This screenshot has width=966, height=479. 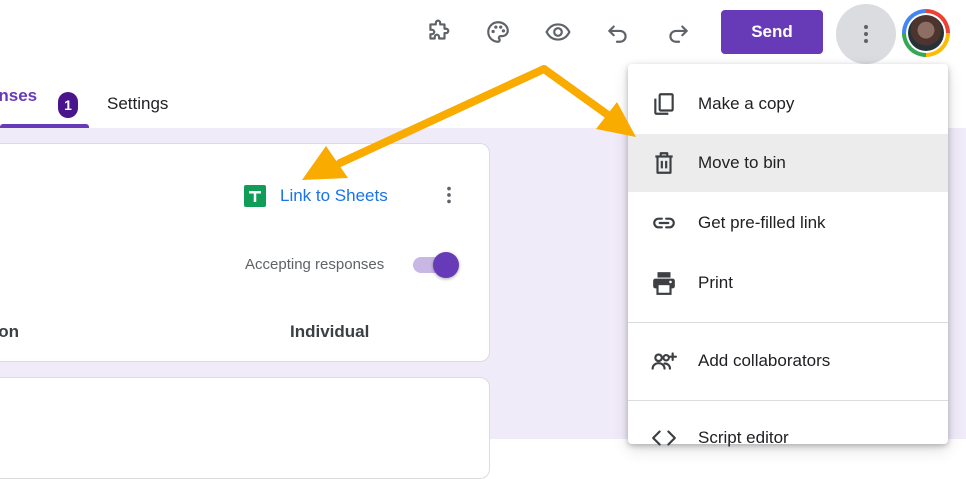 I want to click on link-icon, so click(x=664, y=223).